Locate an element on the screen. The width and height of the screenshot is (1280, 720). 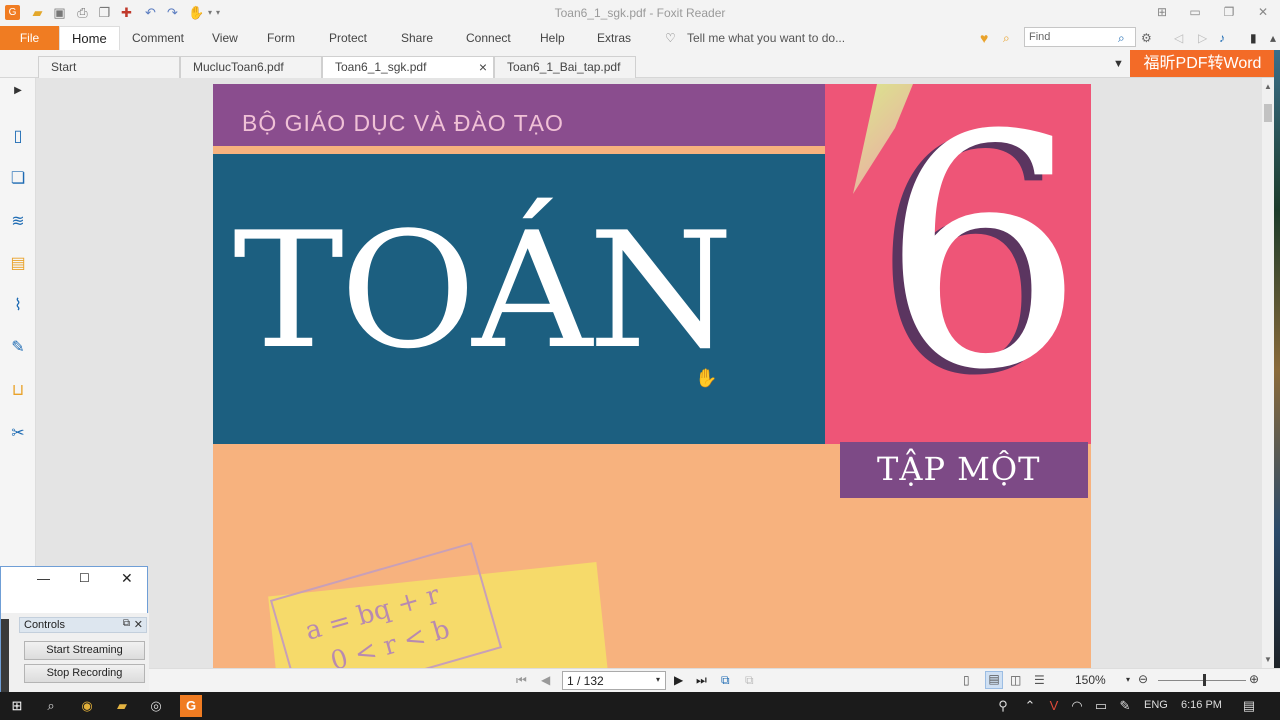
tab-extras: Extras is located at coordinates (614, 38).